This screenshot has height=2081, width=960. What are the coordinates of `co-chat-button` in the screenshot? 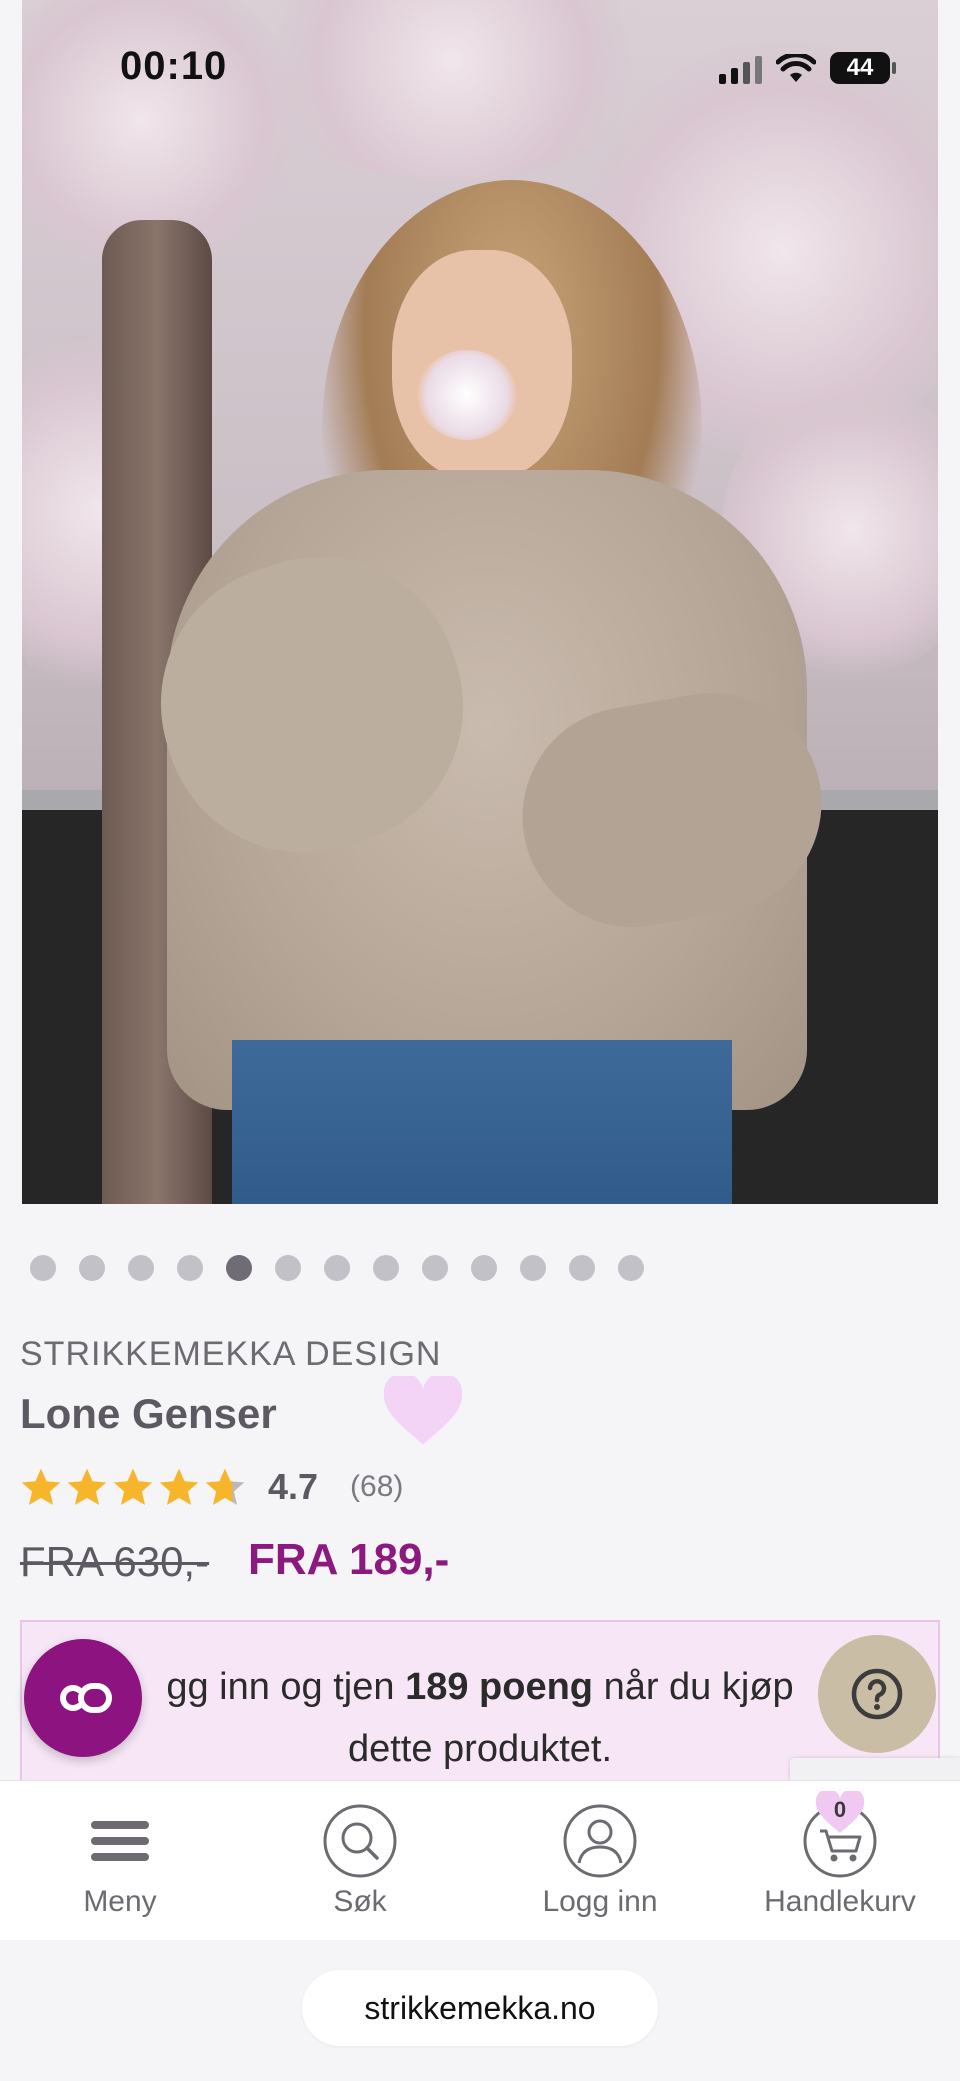 It's located at (83, 1698).